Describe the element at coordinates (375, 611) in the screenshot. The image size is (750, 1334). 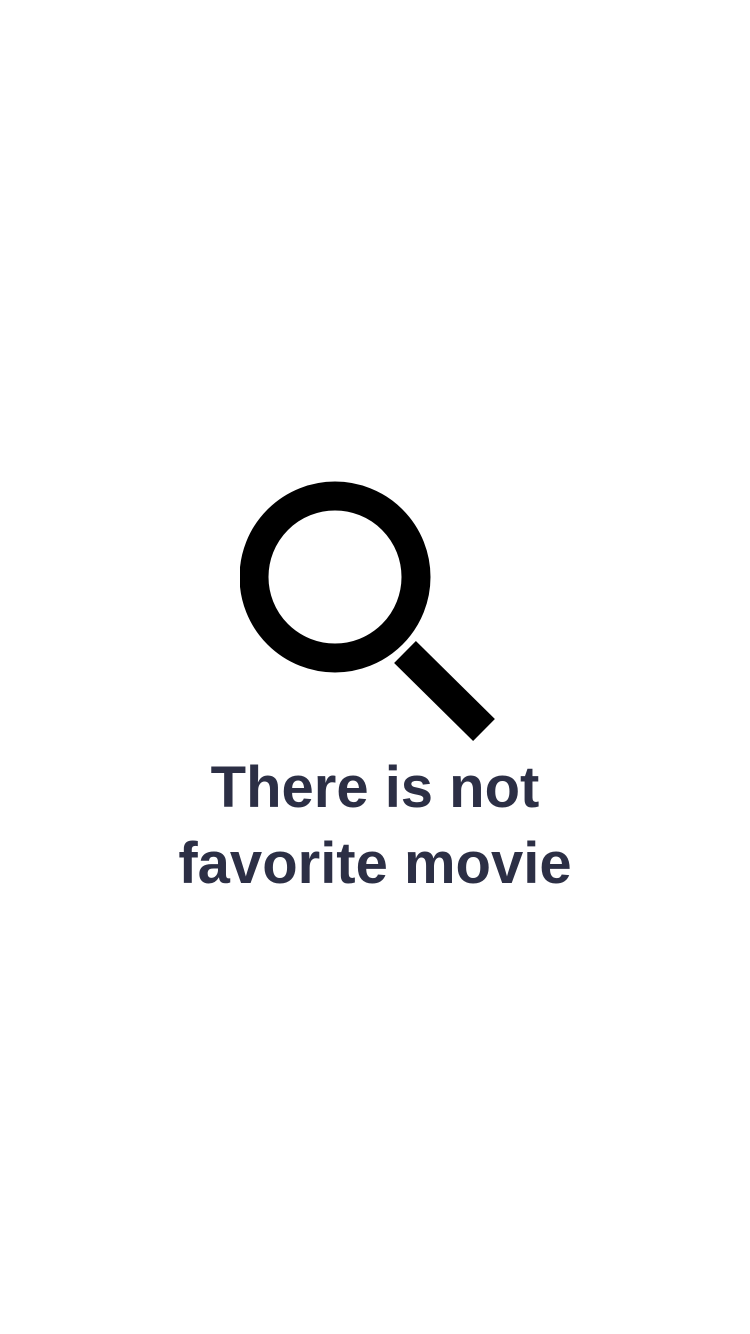
I see `search-icon` at that location.